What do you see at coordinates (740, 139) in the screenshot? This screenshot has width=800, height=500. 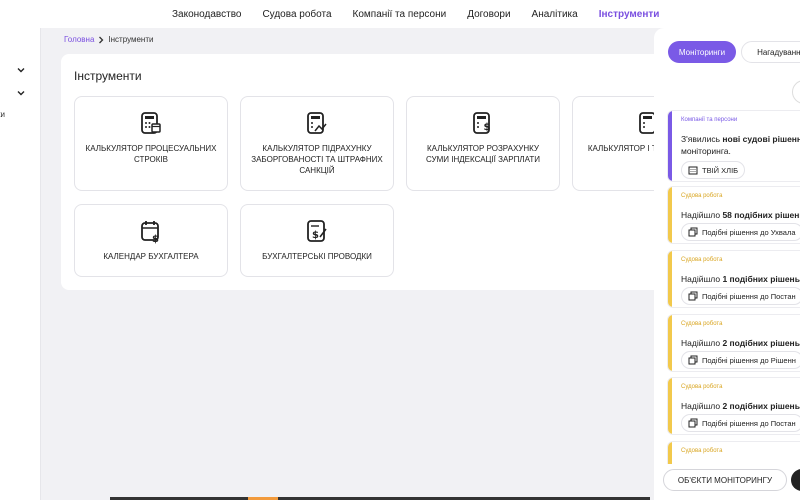 I see `notification-message: З'явились нові судові рішення` at bounding box center [740, 139].